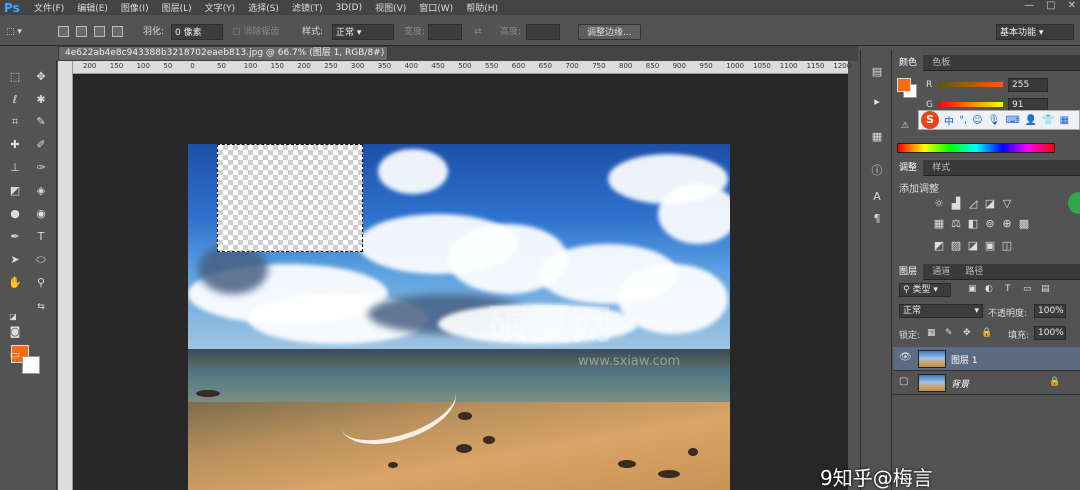 The height and width of the screenshot is (490, 1080). Describe the element at coordinates (15, 77) in the screenshot. I see `marquee-tool-icon: ⬚` at that location.